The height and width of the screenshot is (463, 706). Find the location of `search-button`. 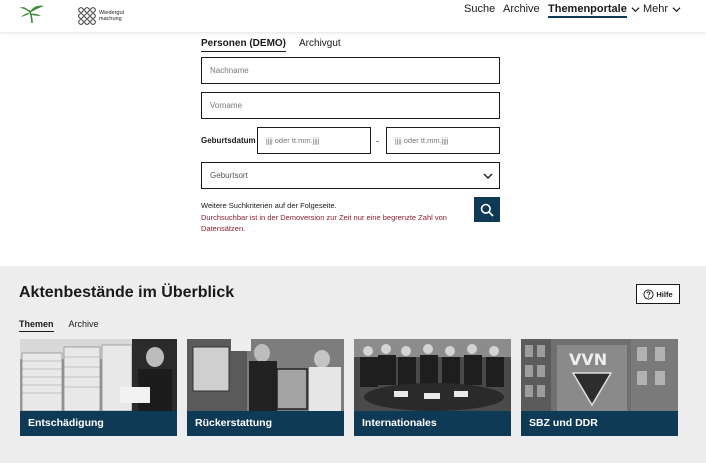

search-button is located at coordinates (487, 209).